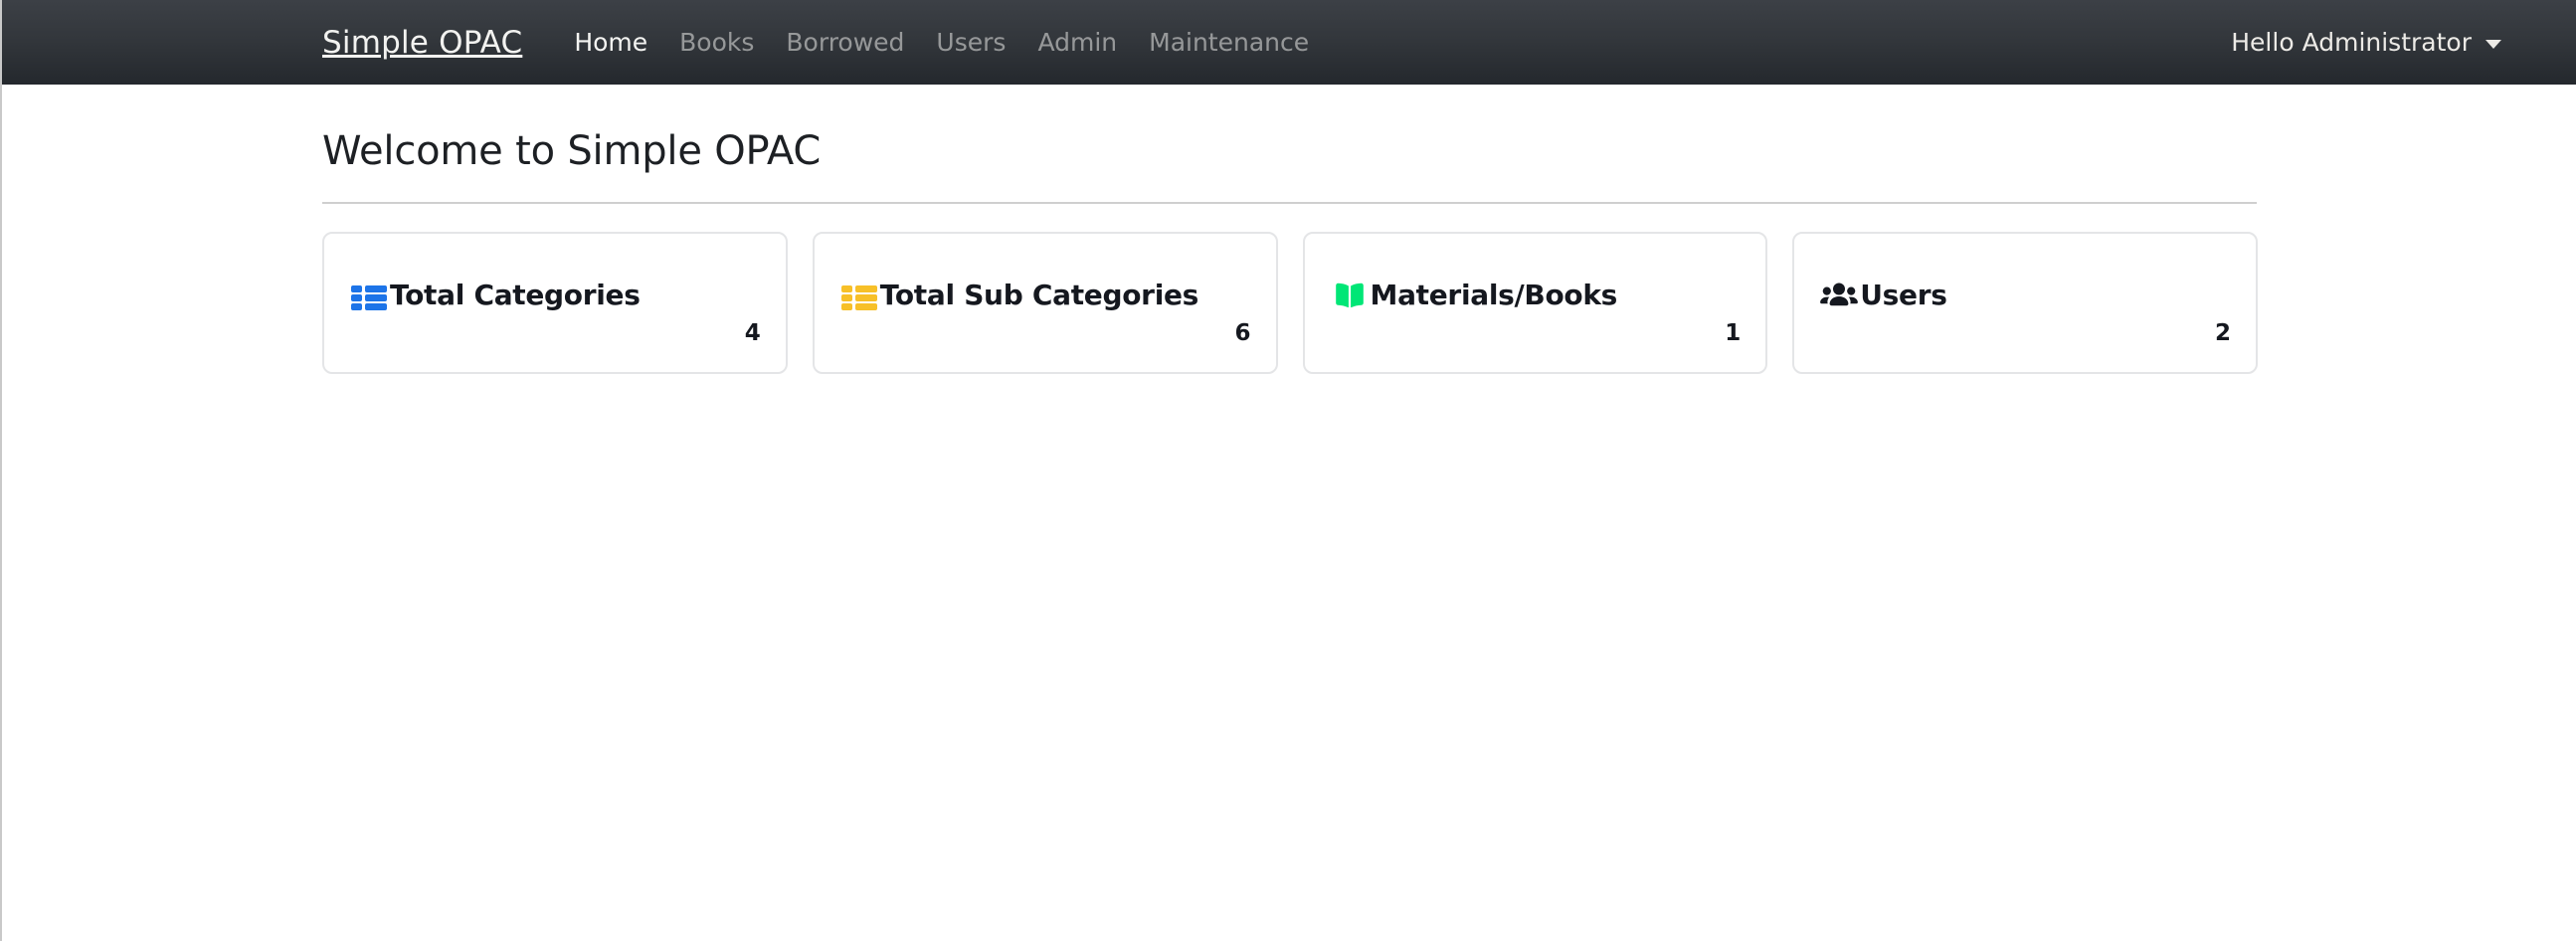  I want to click on nav-link-home: Home, so click(610, 42).